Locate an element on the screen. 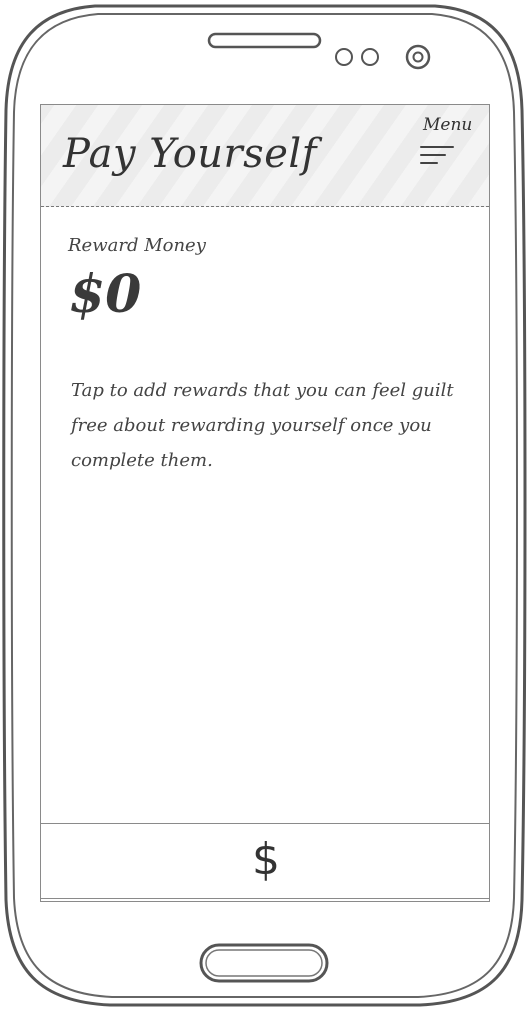  app-title: Pay Yourself is located at coordinates (190, 154).